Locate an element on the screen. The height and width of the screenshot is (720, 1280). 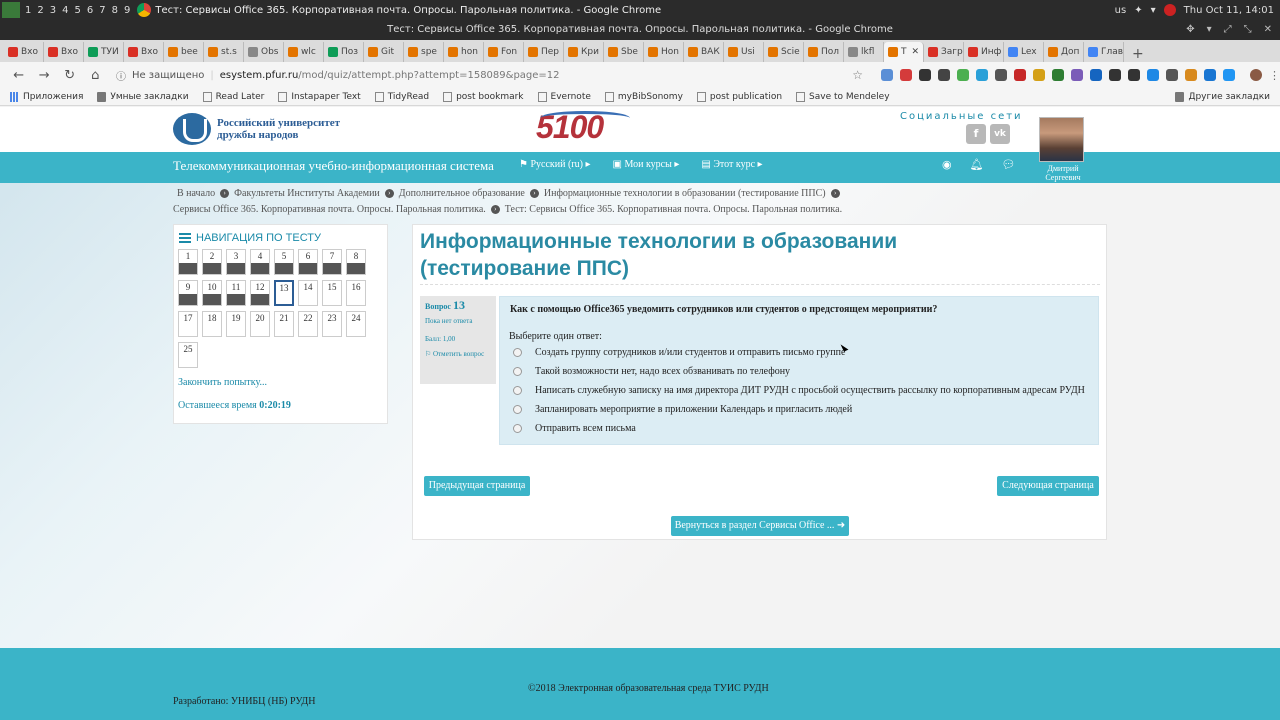
bookmark-item: post publication is located at coordinates (739, 96).